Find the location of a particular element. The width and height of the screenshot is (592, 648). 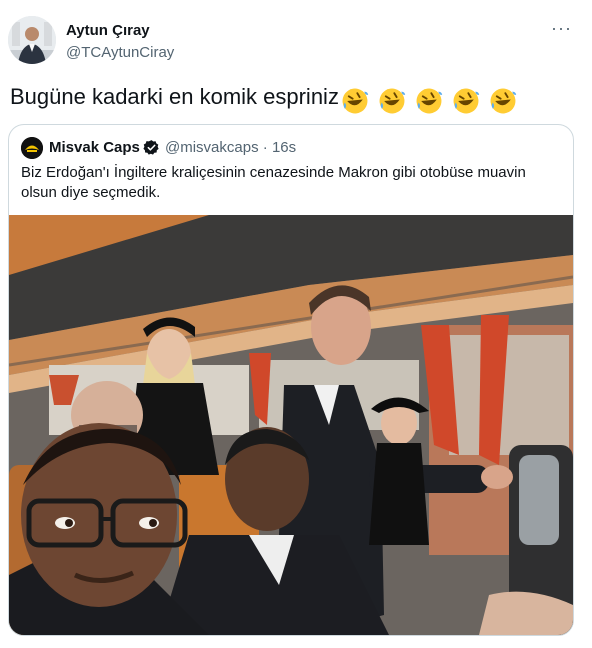

author-name: Aytun Çıray is located at coordinates (108, 30).